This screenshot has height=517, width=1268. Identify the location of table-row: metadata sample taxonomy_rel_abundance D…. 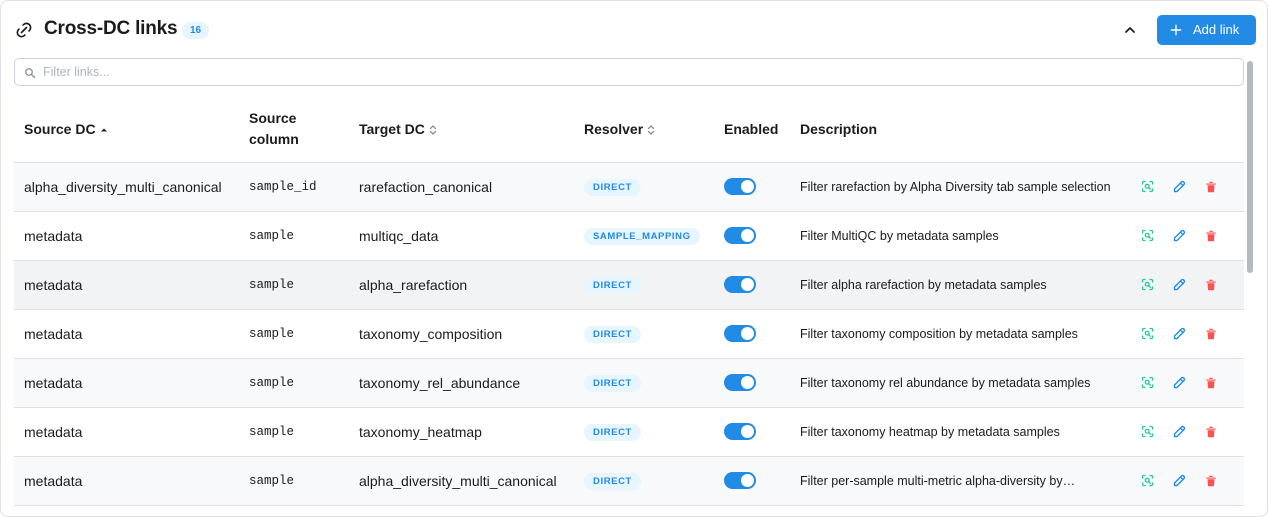
(629, 383).